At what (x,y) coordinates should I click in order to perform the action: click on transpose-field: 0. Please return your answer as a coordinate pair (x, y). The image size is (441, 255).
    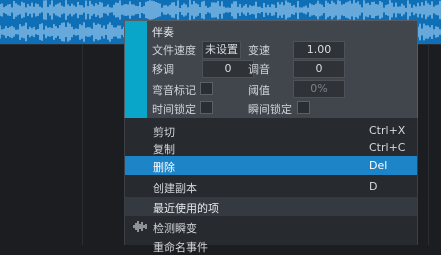
    Looking at the image, I should click on (228, 69).